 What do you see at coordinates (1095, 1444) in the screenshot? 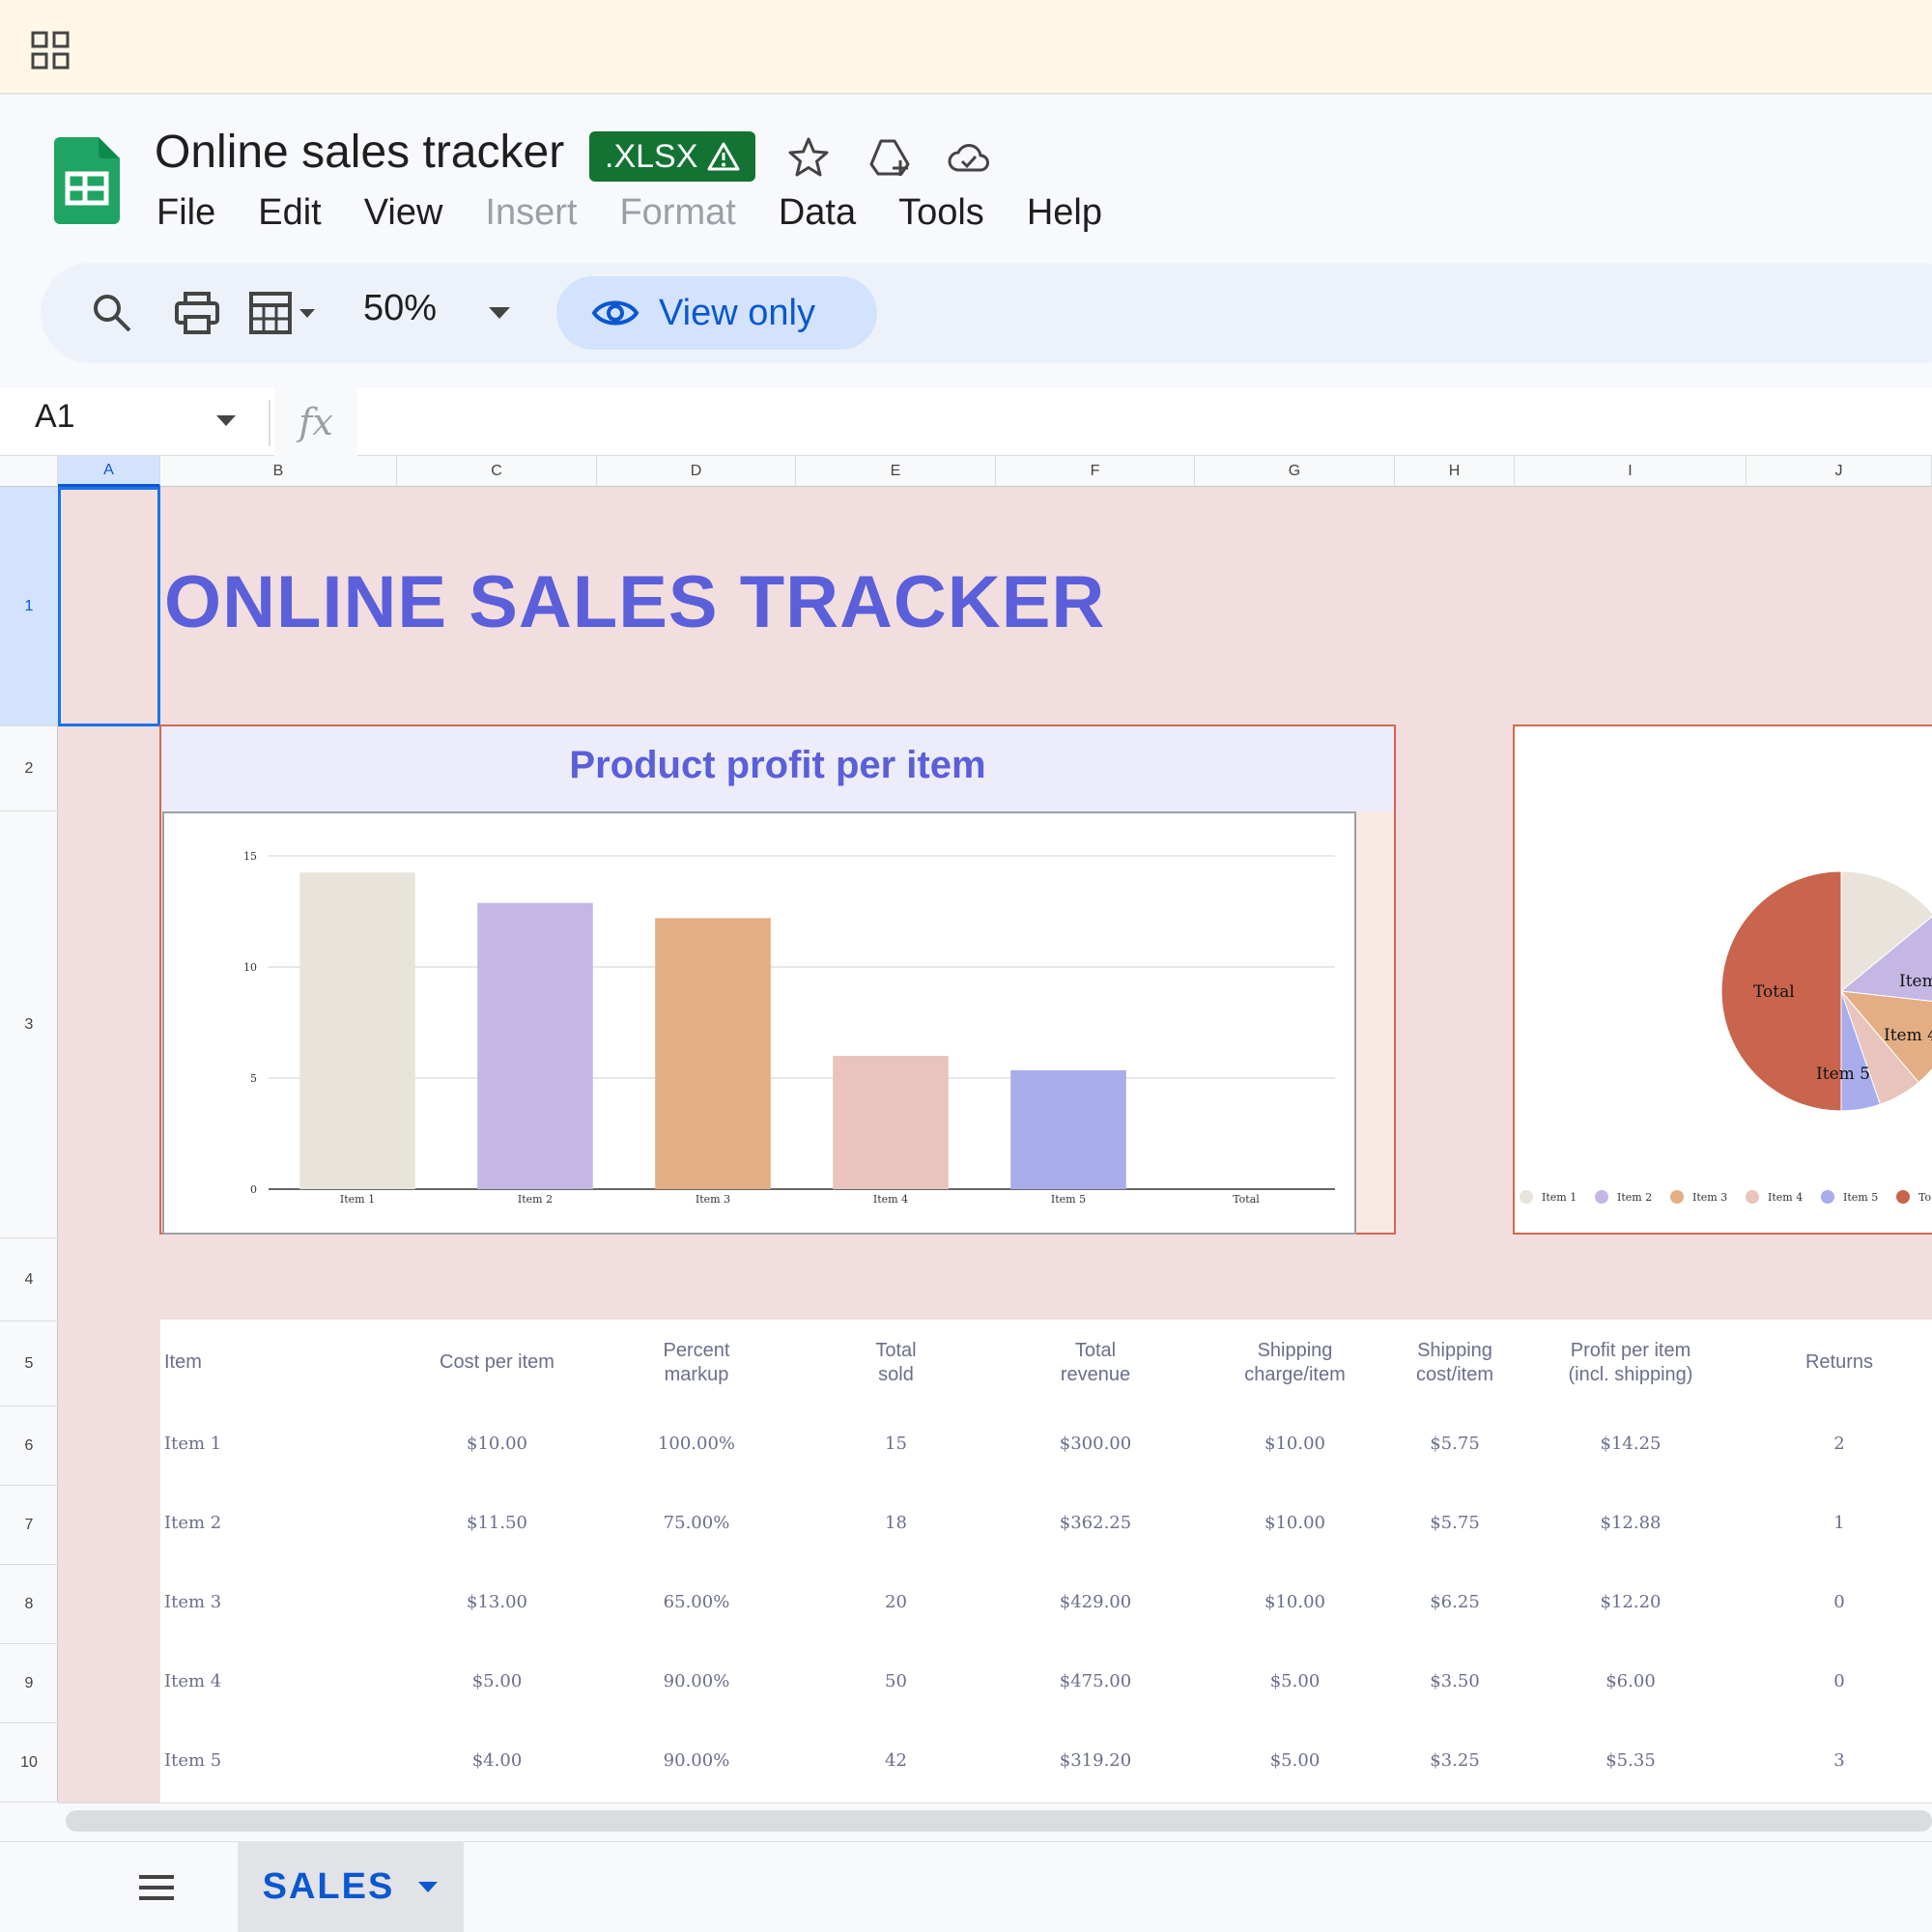
I see `table-cell: $300.00` at bounding box center [1095, 1444].